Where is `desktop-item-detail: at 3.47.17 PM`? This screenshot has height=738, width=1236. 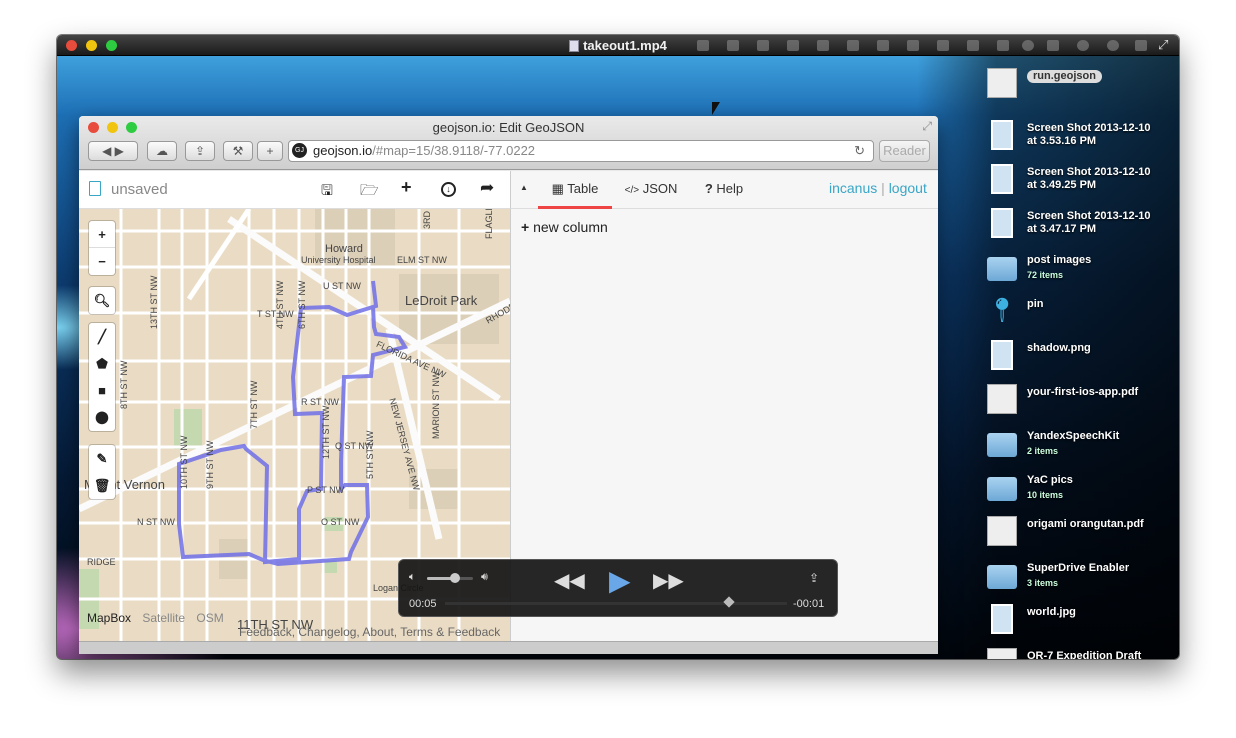 desktop-item-detail: at 3.47.17 PM is located at coordinates (1062, 229).